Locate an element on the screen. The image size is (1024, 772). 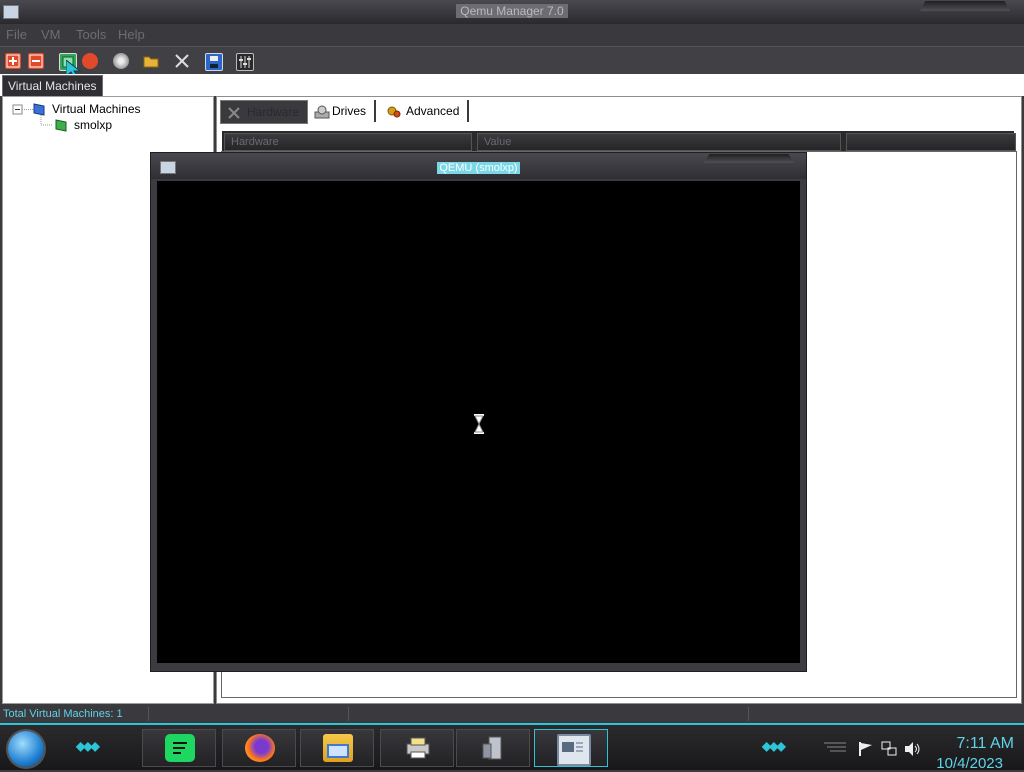
menu-bar: File VM Tools Help is located at coordinates (512, 35).